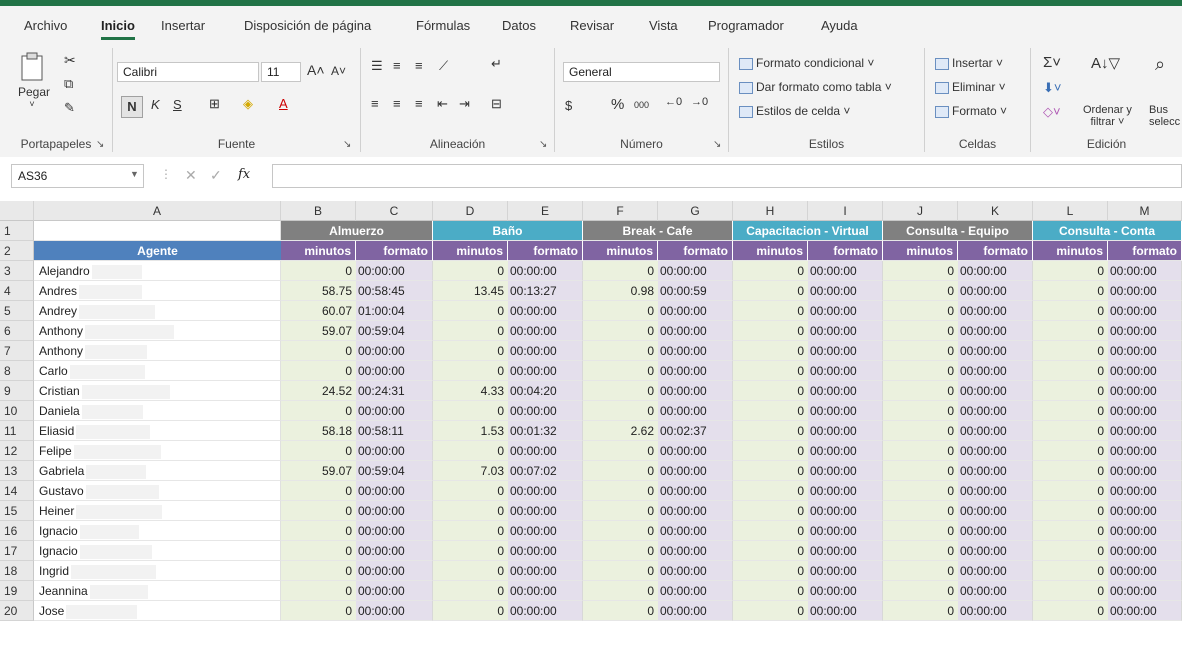  Describe the element at coordinates (157, 591) in the screenshot. I see `agent-name-cell: Jeannina` at that location.